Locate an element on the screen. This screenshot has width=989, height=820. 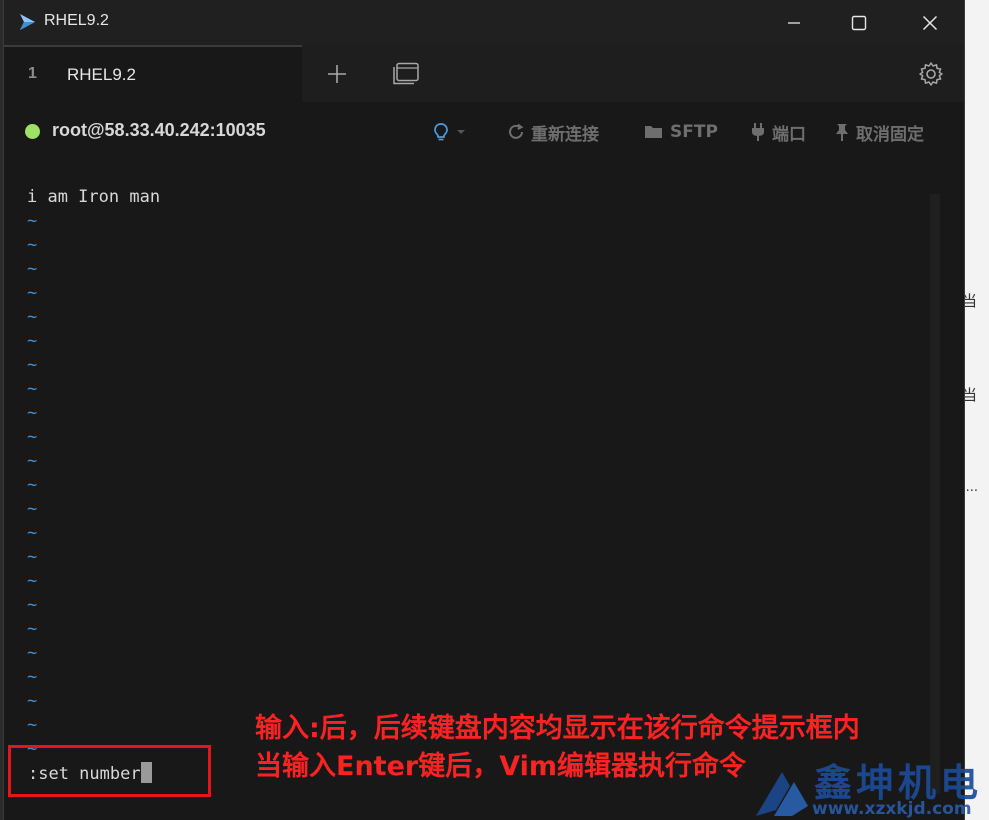
sftp-button: SFTP is located at coordinates (681, 132).